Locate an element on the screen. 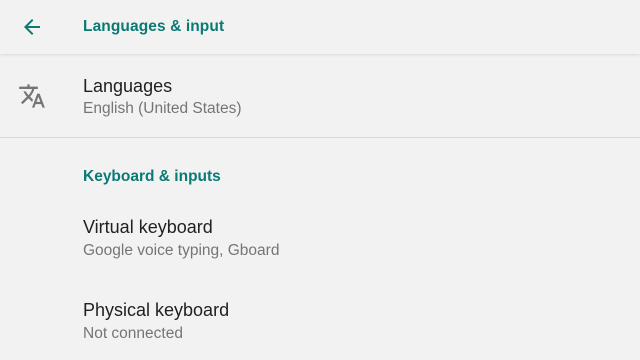  physical-keyboard-summary: Not connected is located at coordinates (133, 333).